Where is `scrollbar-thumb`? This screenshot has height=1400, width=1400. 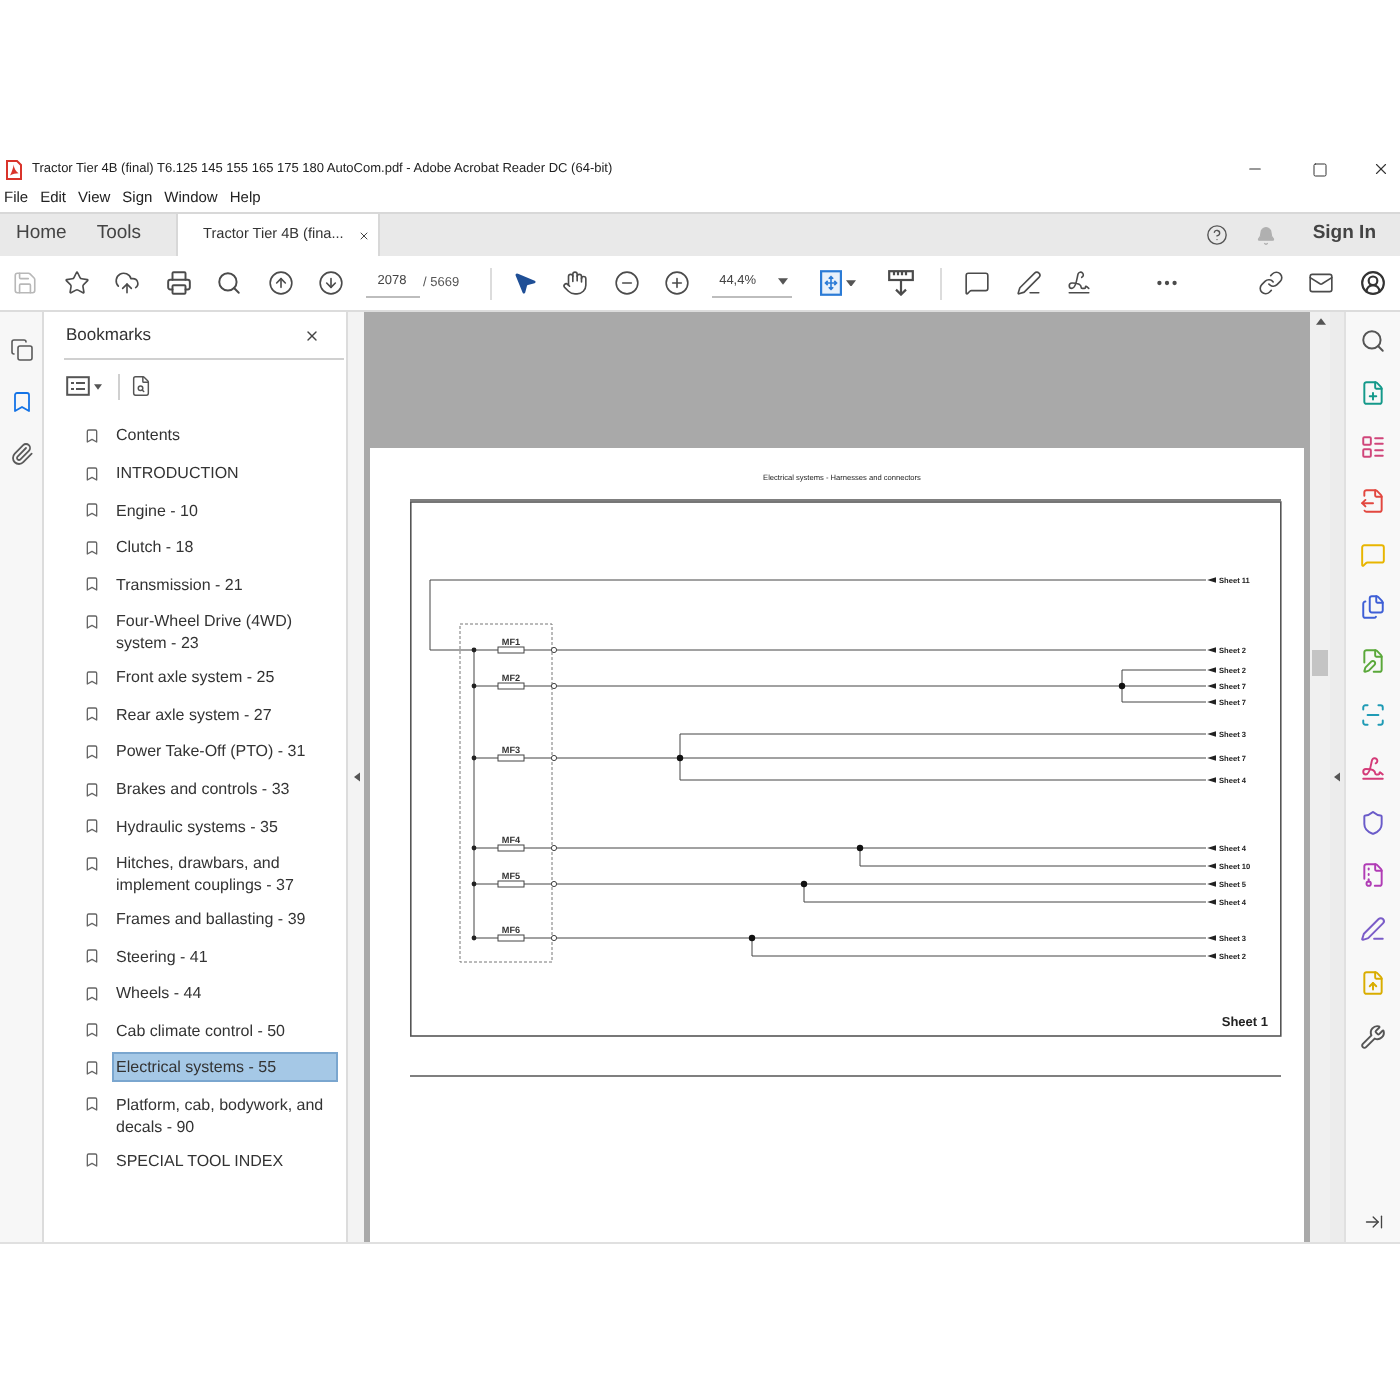 scrollbar-thumb is located at coordinates (1320, 662).